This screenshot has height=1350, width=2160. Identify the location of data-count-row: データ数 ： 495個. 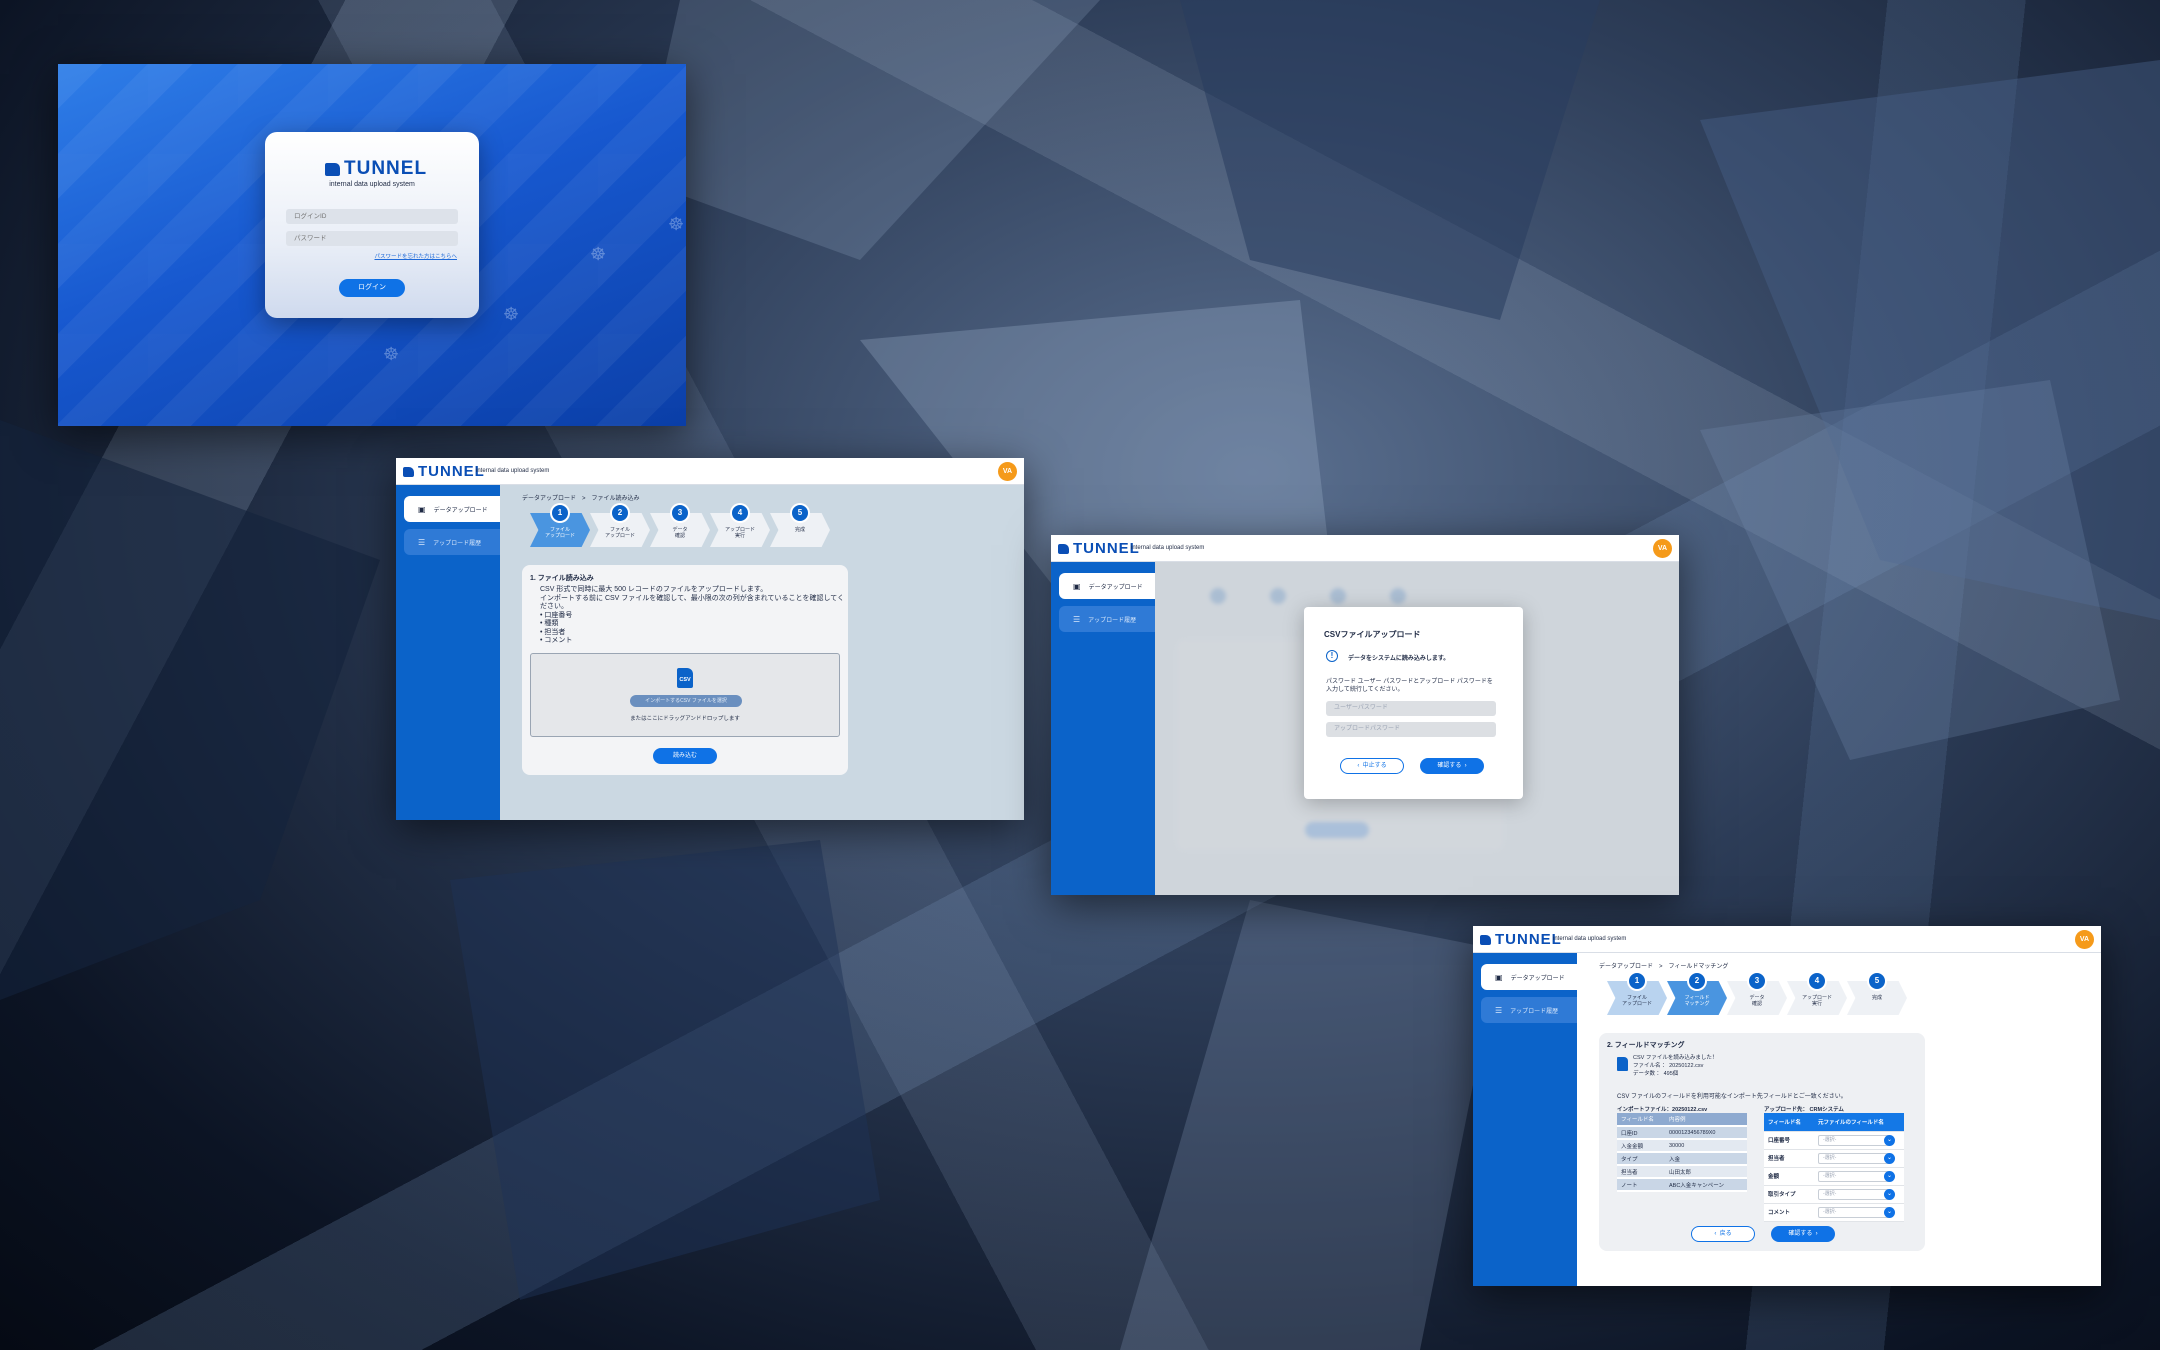
(1656, 1074).